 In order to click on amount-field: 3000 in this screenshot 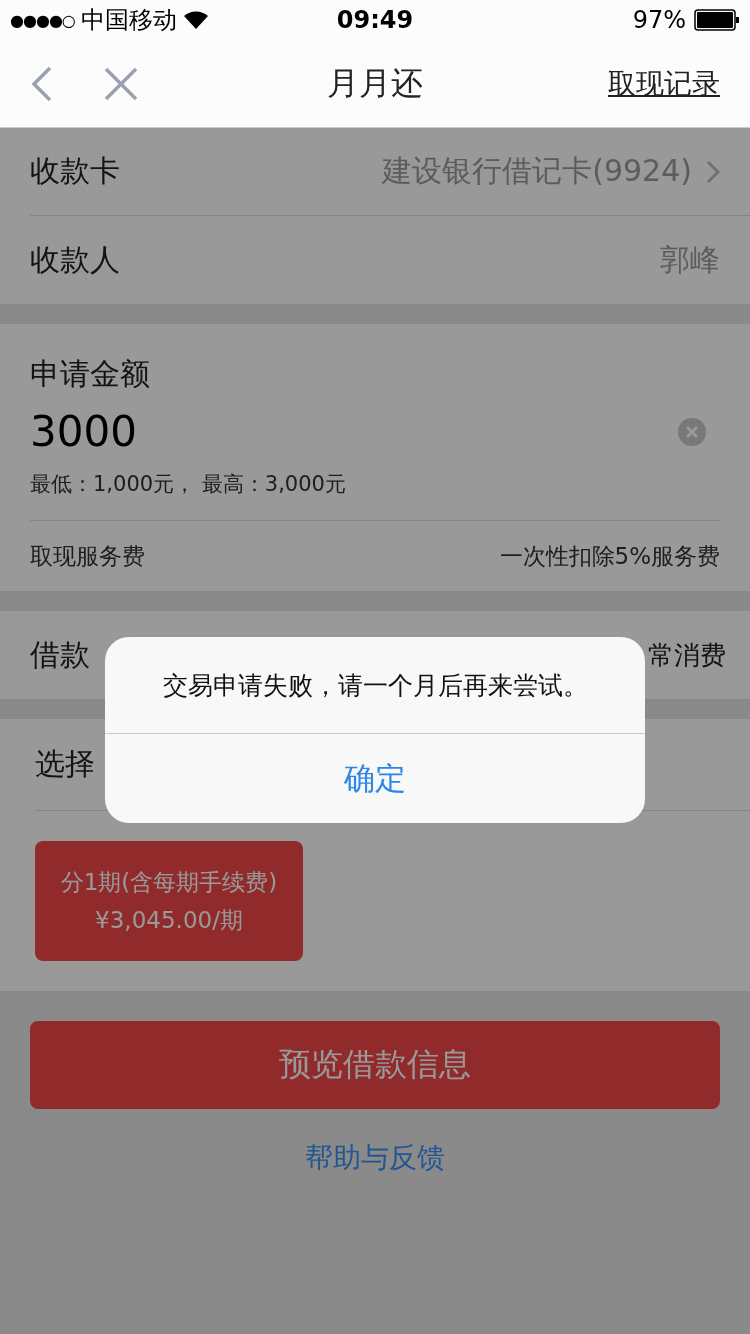, I will do `click(354, 431)`.